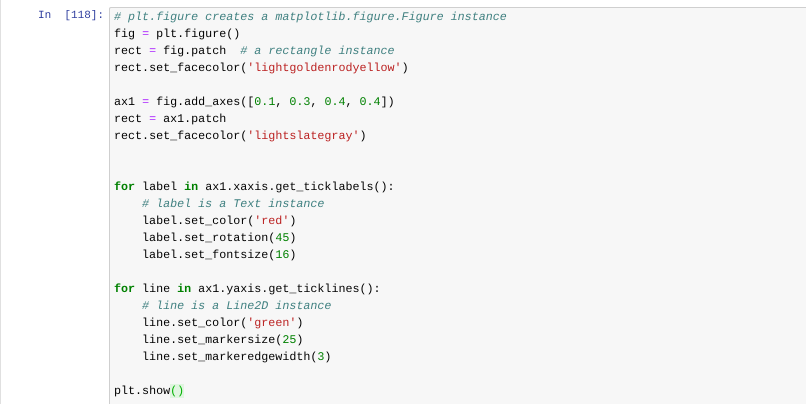 The width and height of the screenshot is (806, 404). What do you see at coordinates (219, 221) in the screenshot?
I see `code-line: label.set_color('red')` at bounding box center [219, 221].